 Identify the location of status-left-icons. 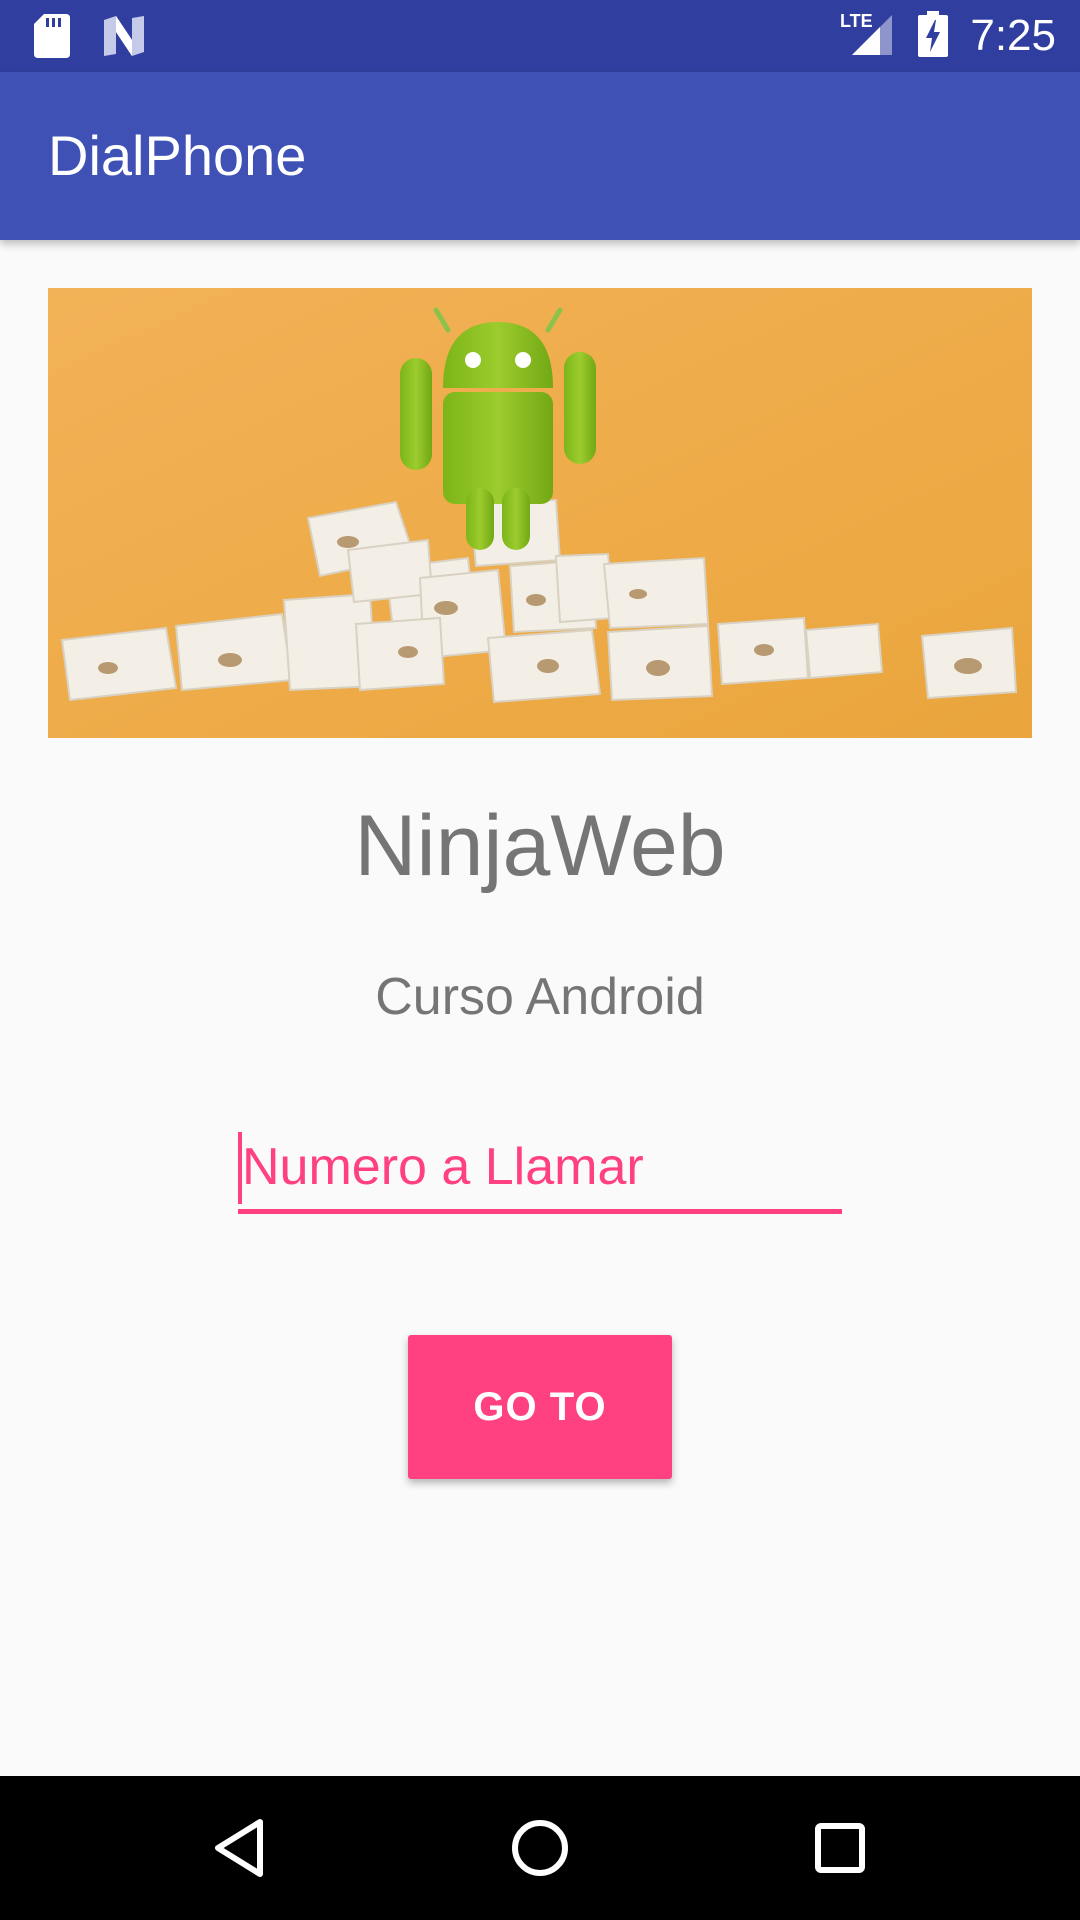
(90, 38).